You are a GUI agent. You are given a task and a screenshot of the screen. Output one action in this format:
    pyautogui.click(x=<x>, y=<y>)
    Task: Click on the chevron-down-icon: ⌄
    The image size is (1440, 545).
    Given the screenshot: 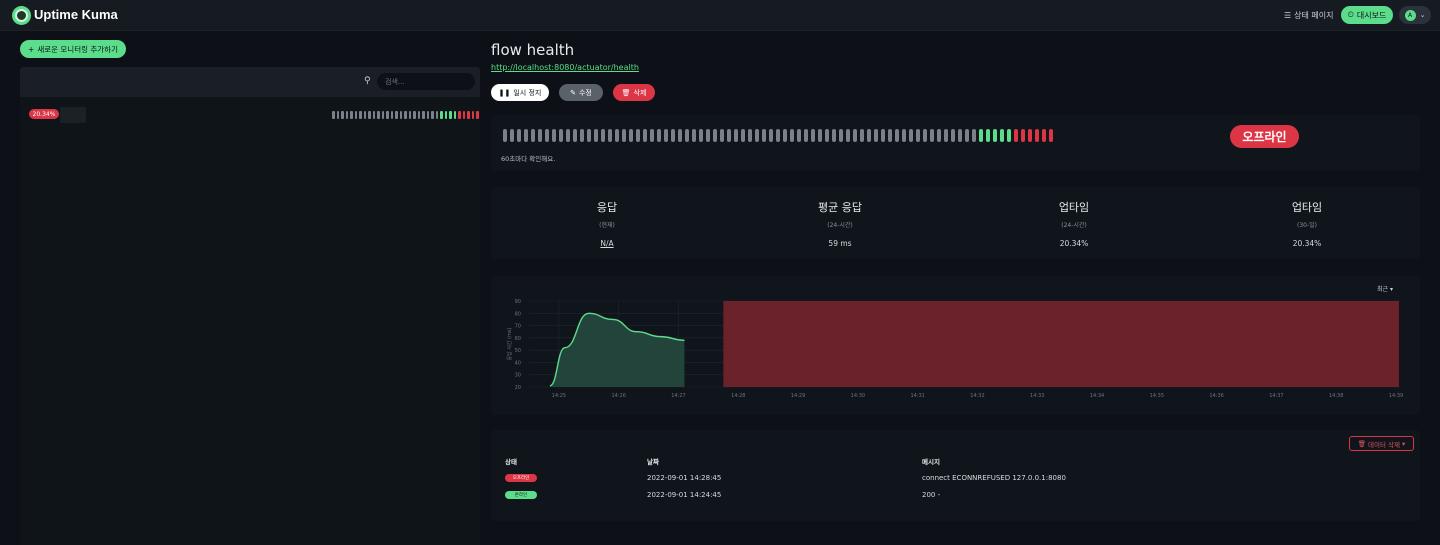 What is the action you would take?
    pyautogui.click(x=1422, y=15)
    